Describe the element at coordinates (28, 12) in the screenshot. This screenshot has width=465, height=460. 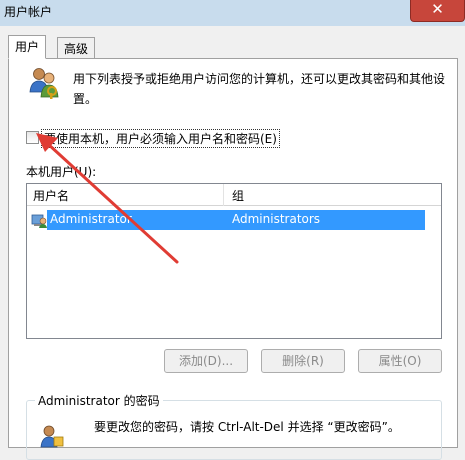
I see `window-title: 用户帐户` at that location.